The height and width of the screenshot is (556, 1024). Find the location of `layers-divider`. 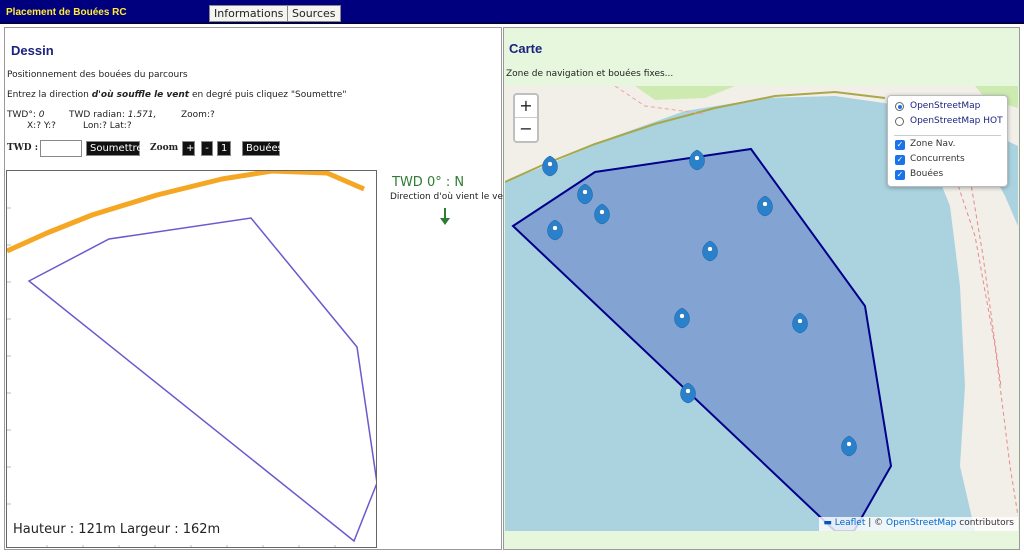

layers-divider is located at coordinates (947, 135).